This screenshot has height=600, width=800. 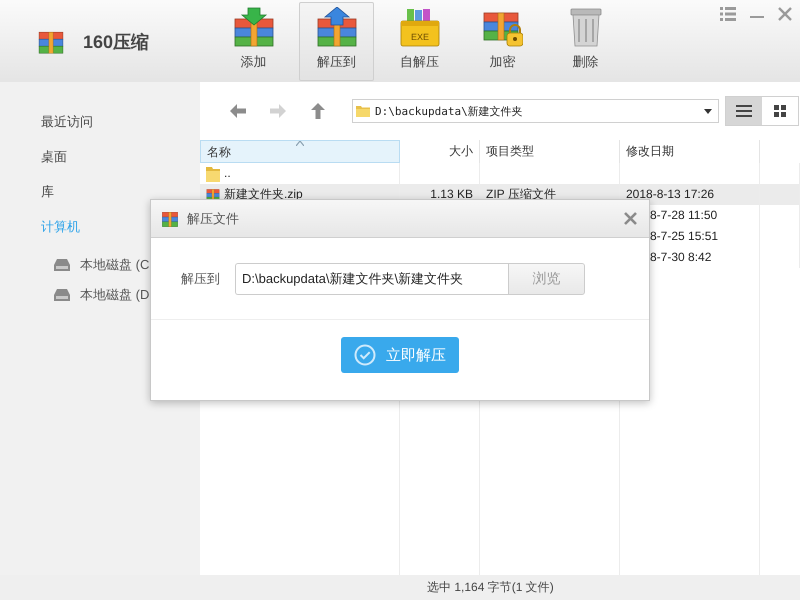 What do you see at coordinates (115, 295) in the screenshot?
I see `drive-item: 本地磁盘 (D` at bounding box center [115, 295].